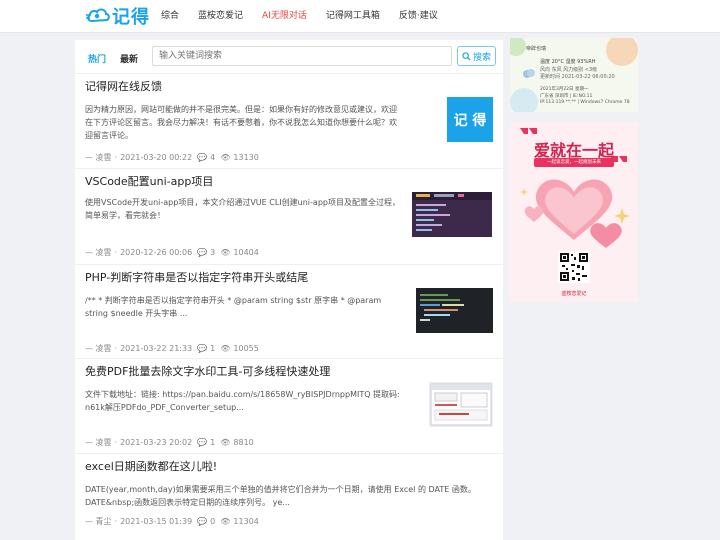 The width and height of the screenshot is (720, 540). What do you see at coordinates (98, 15) in the screenshot?
I see `logo-cloud-icon` at bounding box center [98, 15].